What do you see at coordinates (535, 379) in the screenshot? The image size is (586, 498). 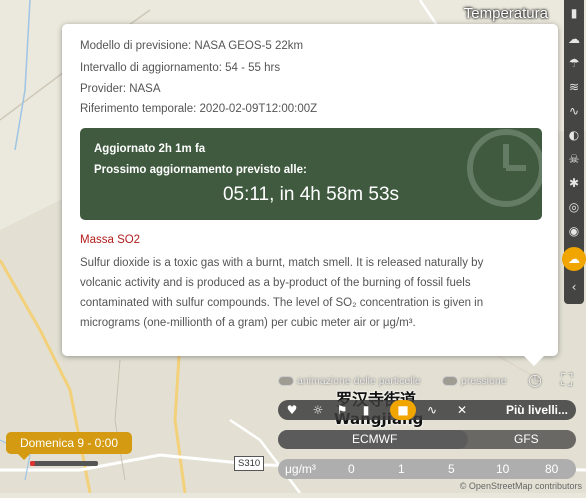 I see `clock-settings-icon: ◷` at bounding box center [535, 379].